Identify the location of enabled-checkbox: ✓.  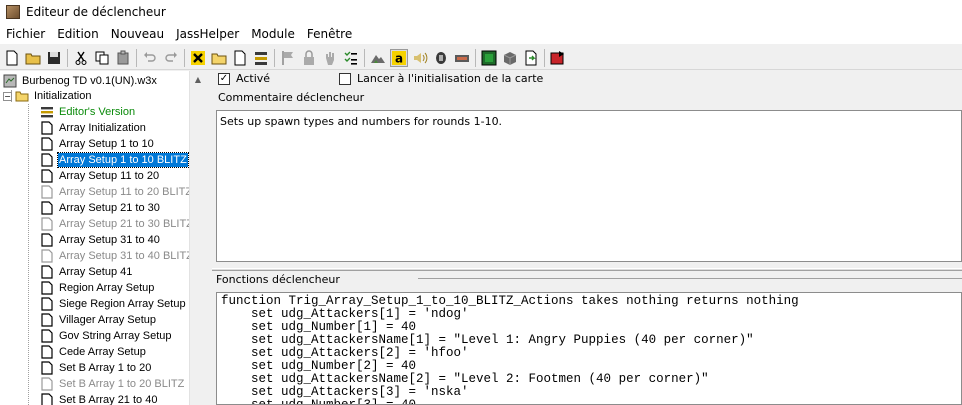
(224, 78).